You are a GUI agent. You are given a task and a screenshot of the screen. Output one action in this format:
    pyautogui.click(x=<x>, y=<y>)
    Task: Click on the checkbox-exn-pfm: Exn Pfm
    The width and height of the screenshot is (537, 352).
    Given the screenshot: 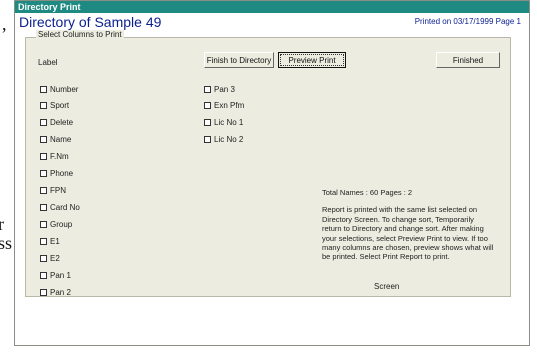 What is the action you would take?
    pyautogui.click(x=224, y=105)
    